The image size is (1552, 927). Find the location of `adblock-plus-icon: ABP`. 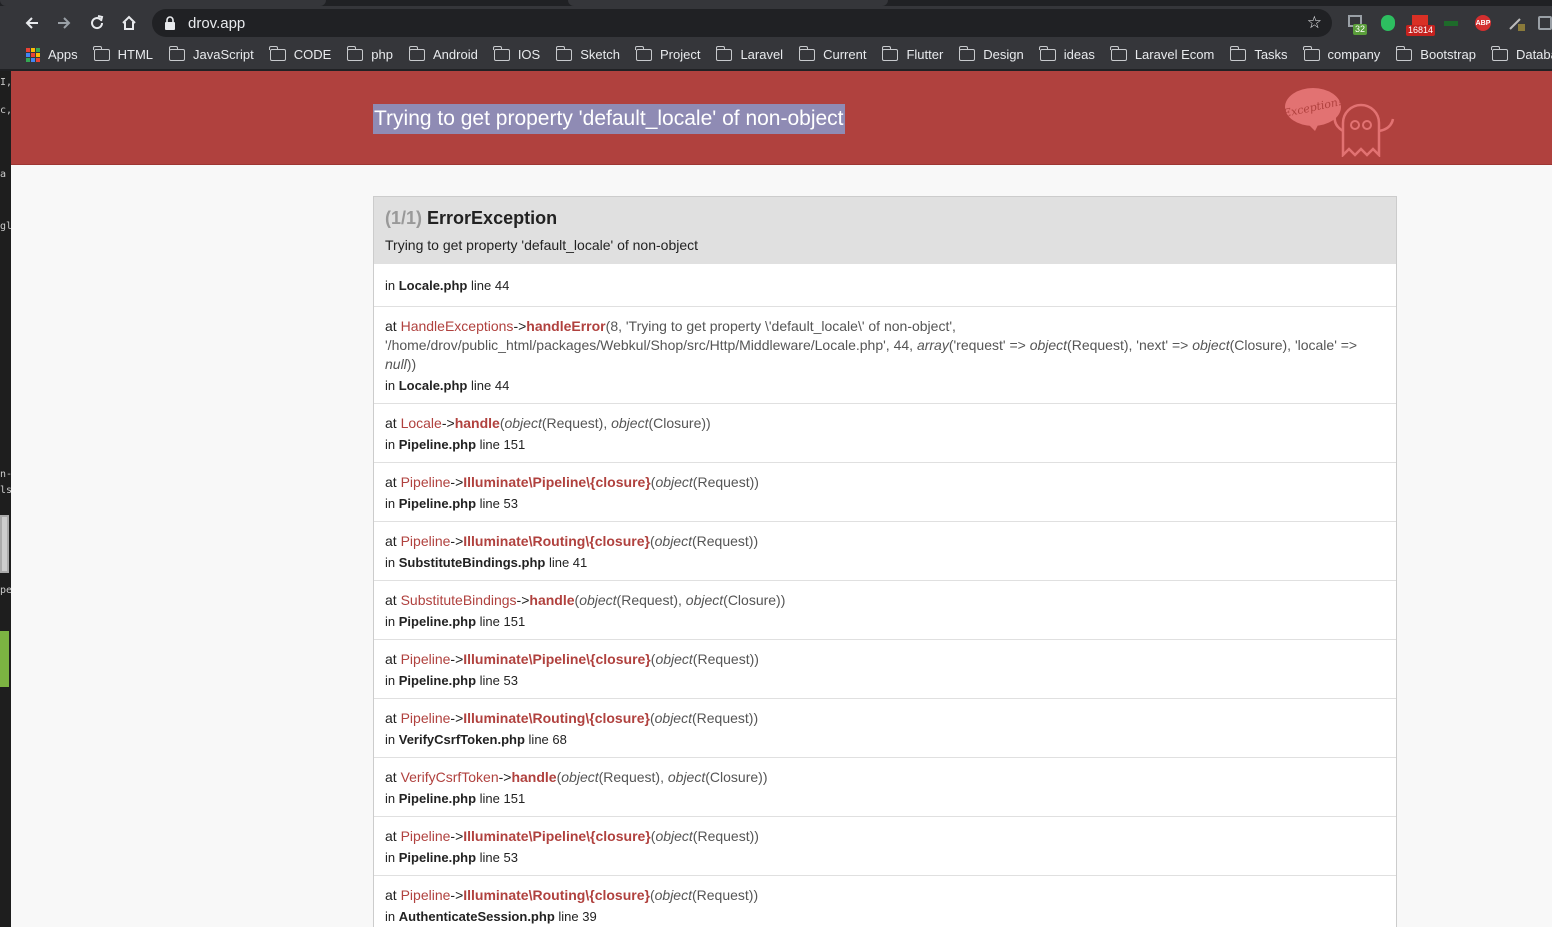

adblock-plus-icon: ABP is located at coordinates (1483, 23).